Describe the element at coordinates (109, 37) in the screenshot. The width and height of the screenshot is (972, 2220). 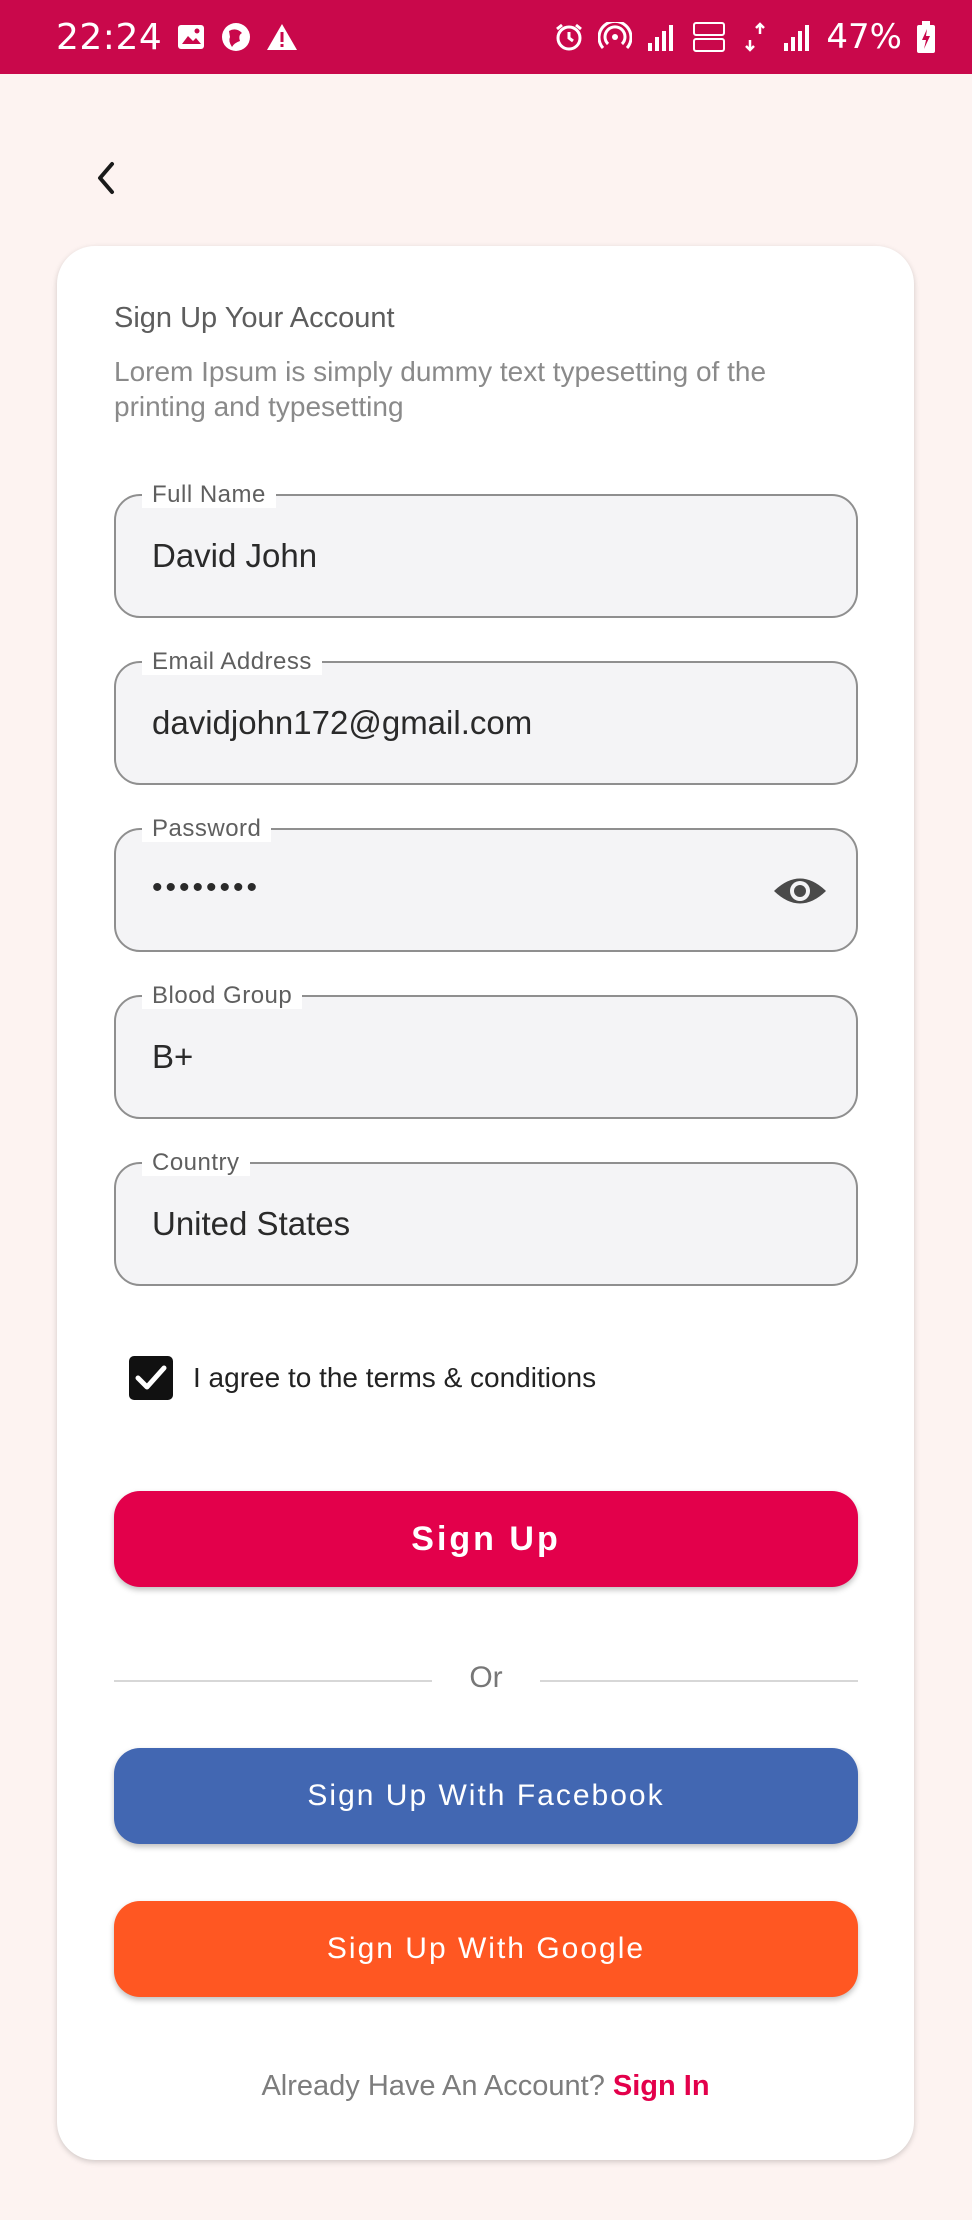
I see `status-time: 22:24` at that location.